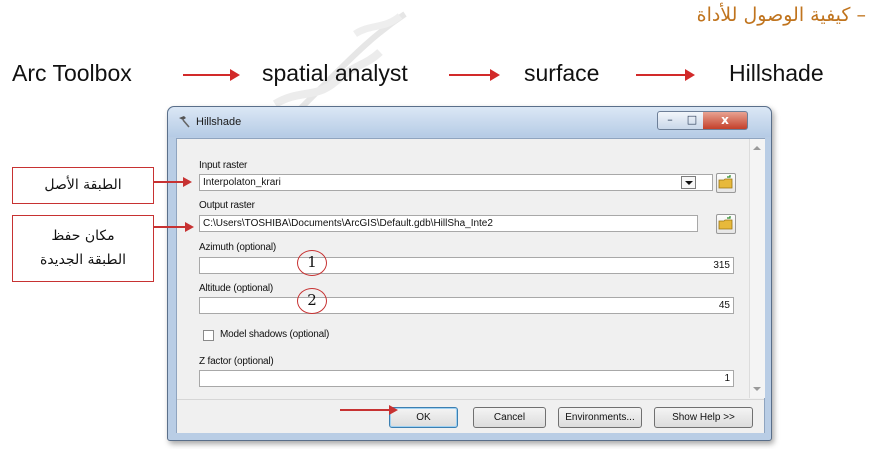  Describe the element at coordinates (275, 334) in the screenshot. I see `model-shadows-label: Model shadows (optional)` at that location.